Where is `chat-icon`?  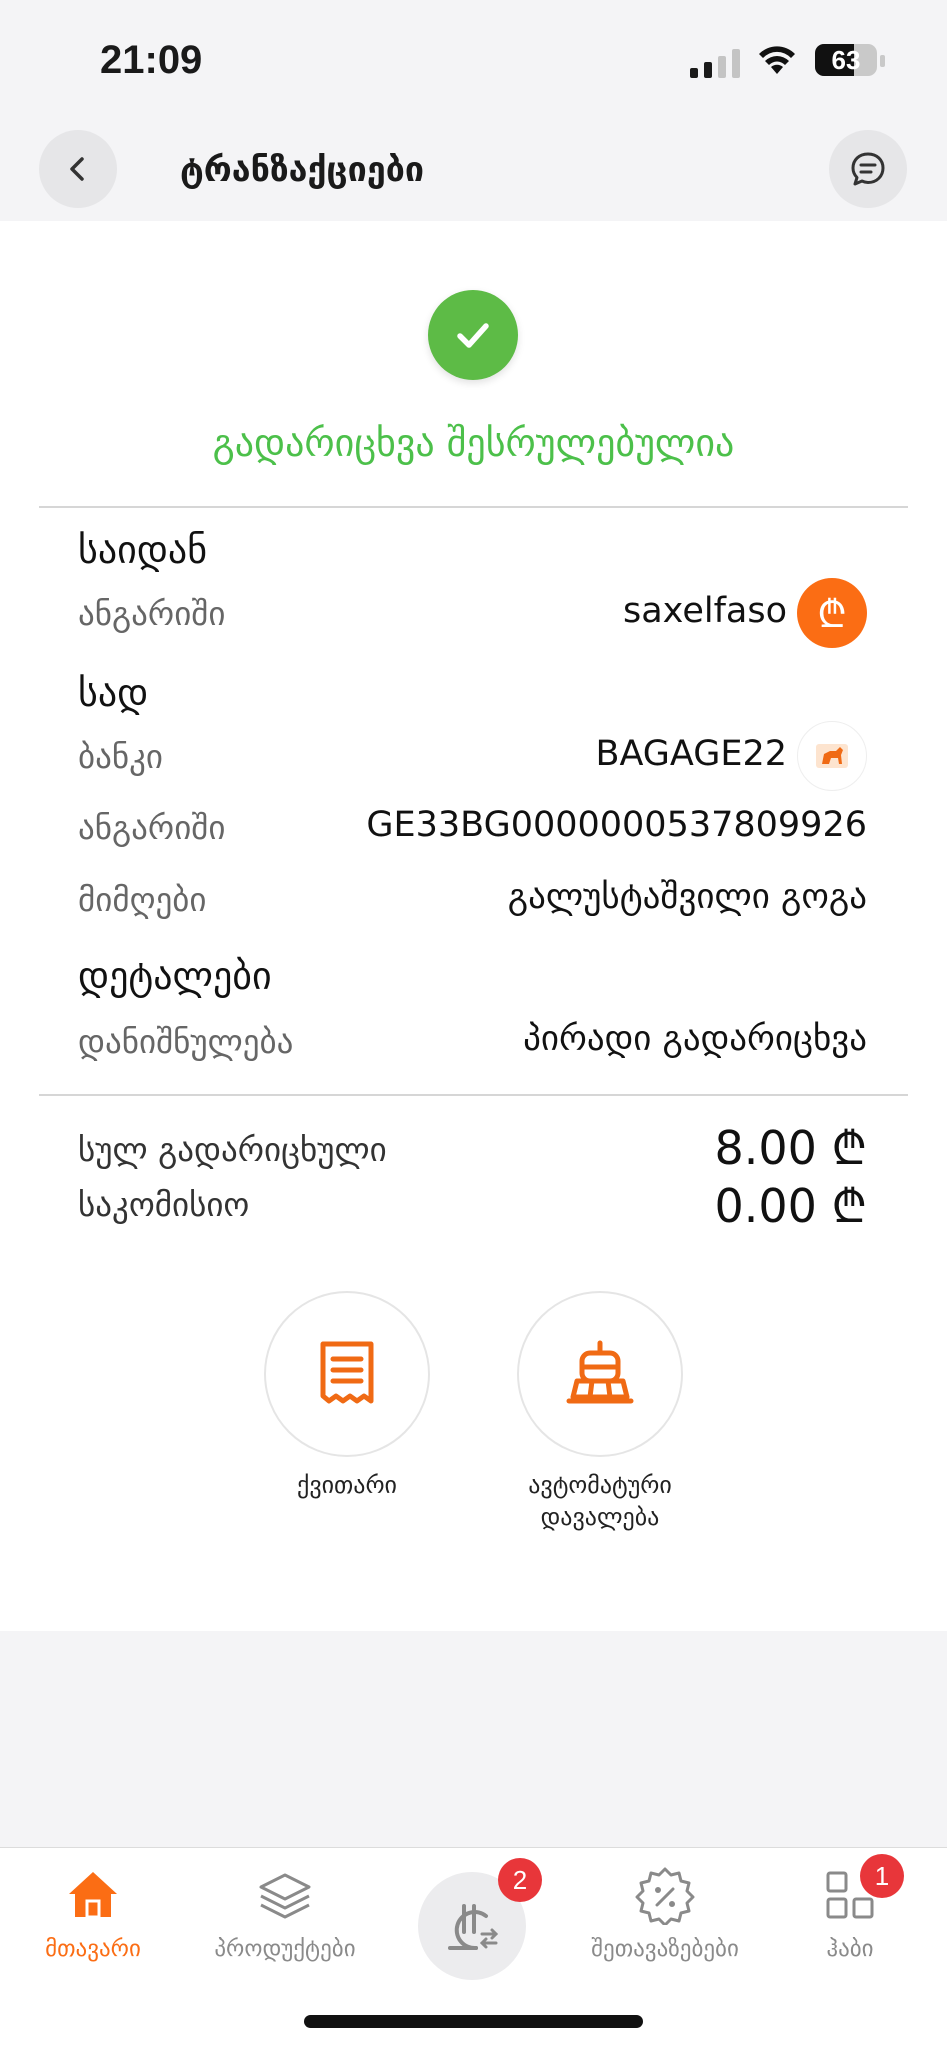
chat-icon is located at coordinates (868, 169).